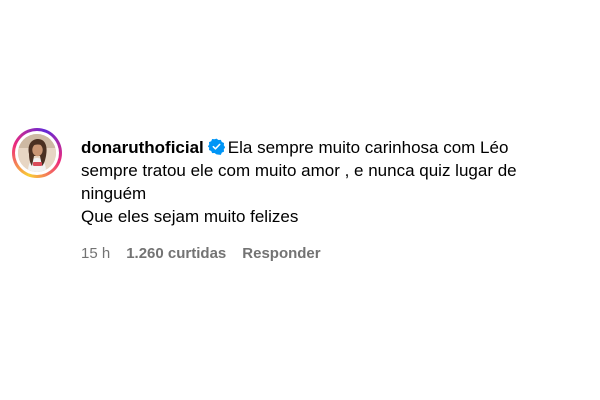 Image resolution: width=600 pixels, height=400 pixels. What do you see at coordinates (95, 253) in the screenshot?
I see `comment-time: 15 h` at bounding box center [95, 253].